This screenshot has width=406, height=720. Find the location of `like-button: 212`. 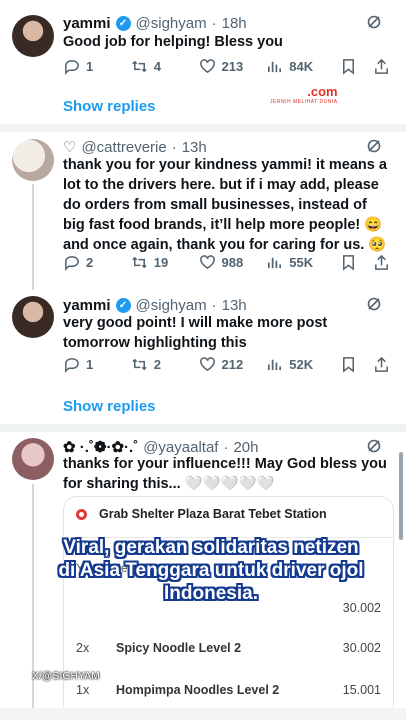

like-button: 212 is located at coordinates (233, 364).